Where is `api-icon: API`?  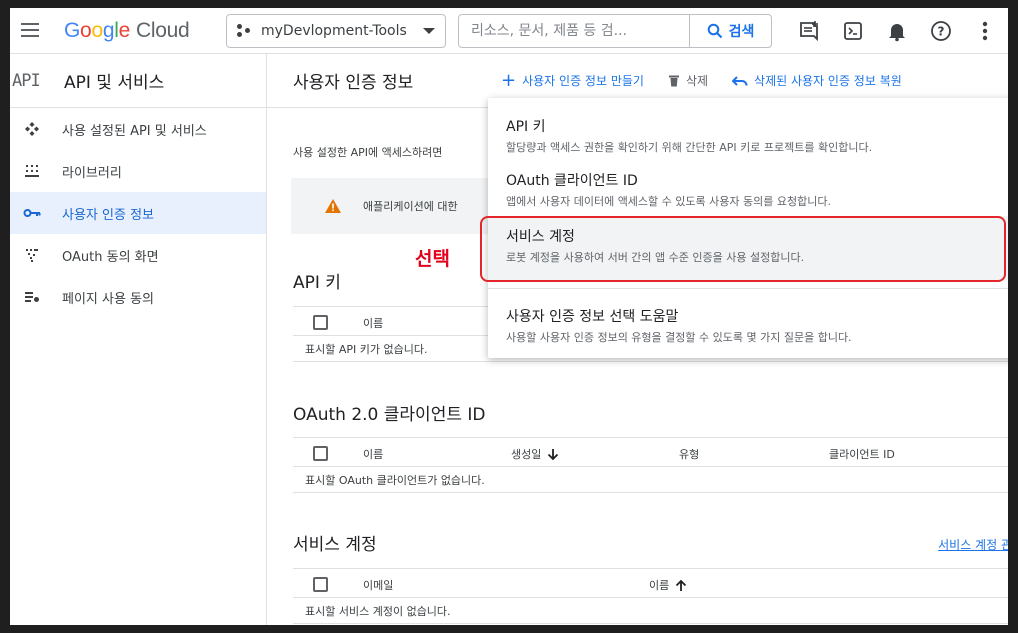 api-icon: API is located at coordinates (26, 80).